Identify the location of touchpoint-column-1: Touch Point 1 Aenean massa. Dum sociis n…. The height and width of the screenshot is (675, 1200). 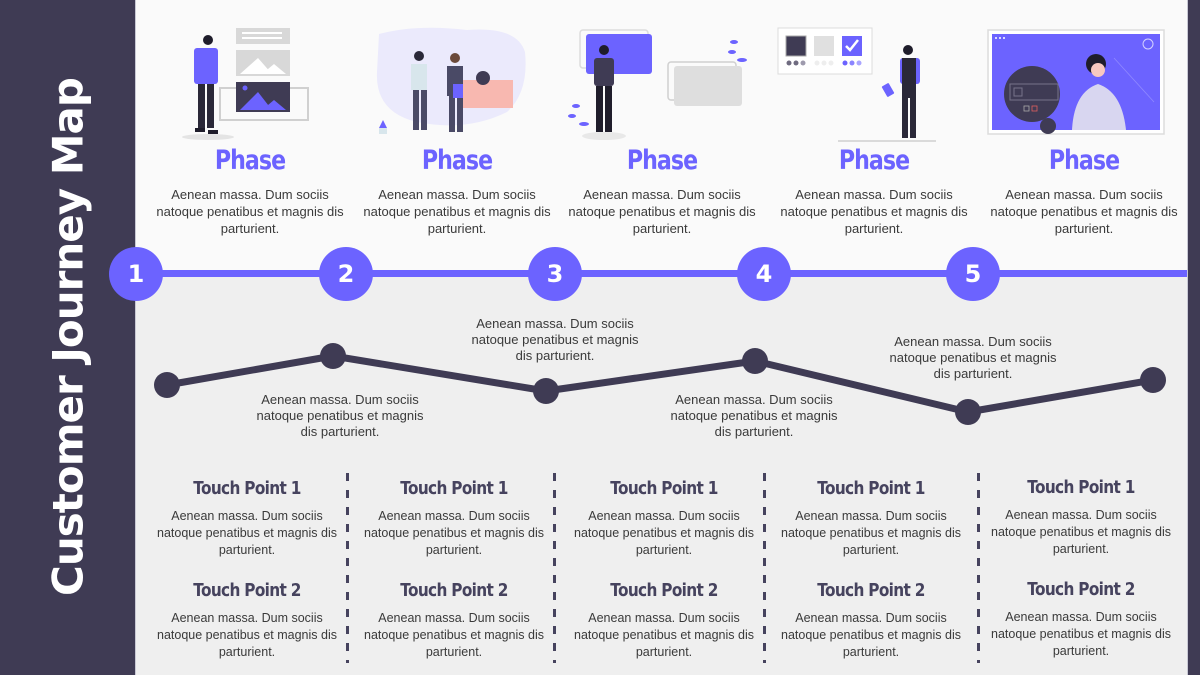
(247, 573).